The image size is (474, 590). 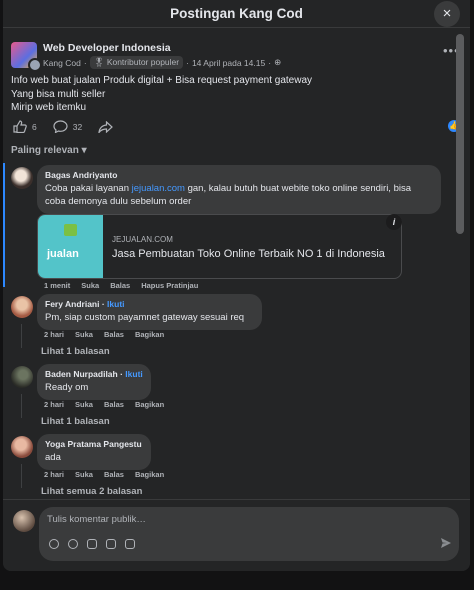 What do you see at coordinates (49, 107) in the screenshot?
I see `post-line: Mirip web itemku` at bounding box center [49, 107].